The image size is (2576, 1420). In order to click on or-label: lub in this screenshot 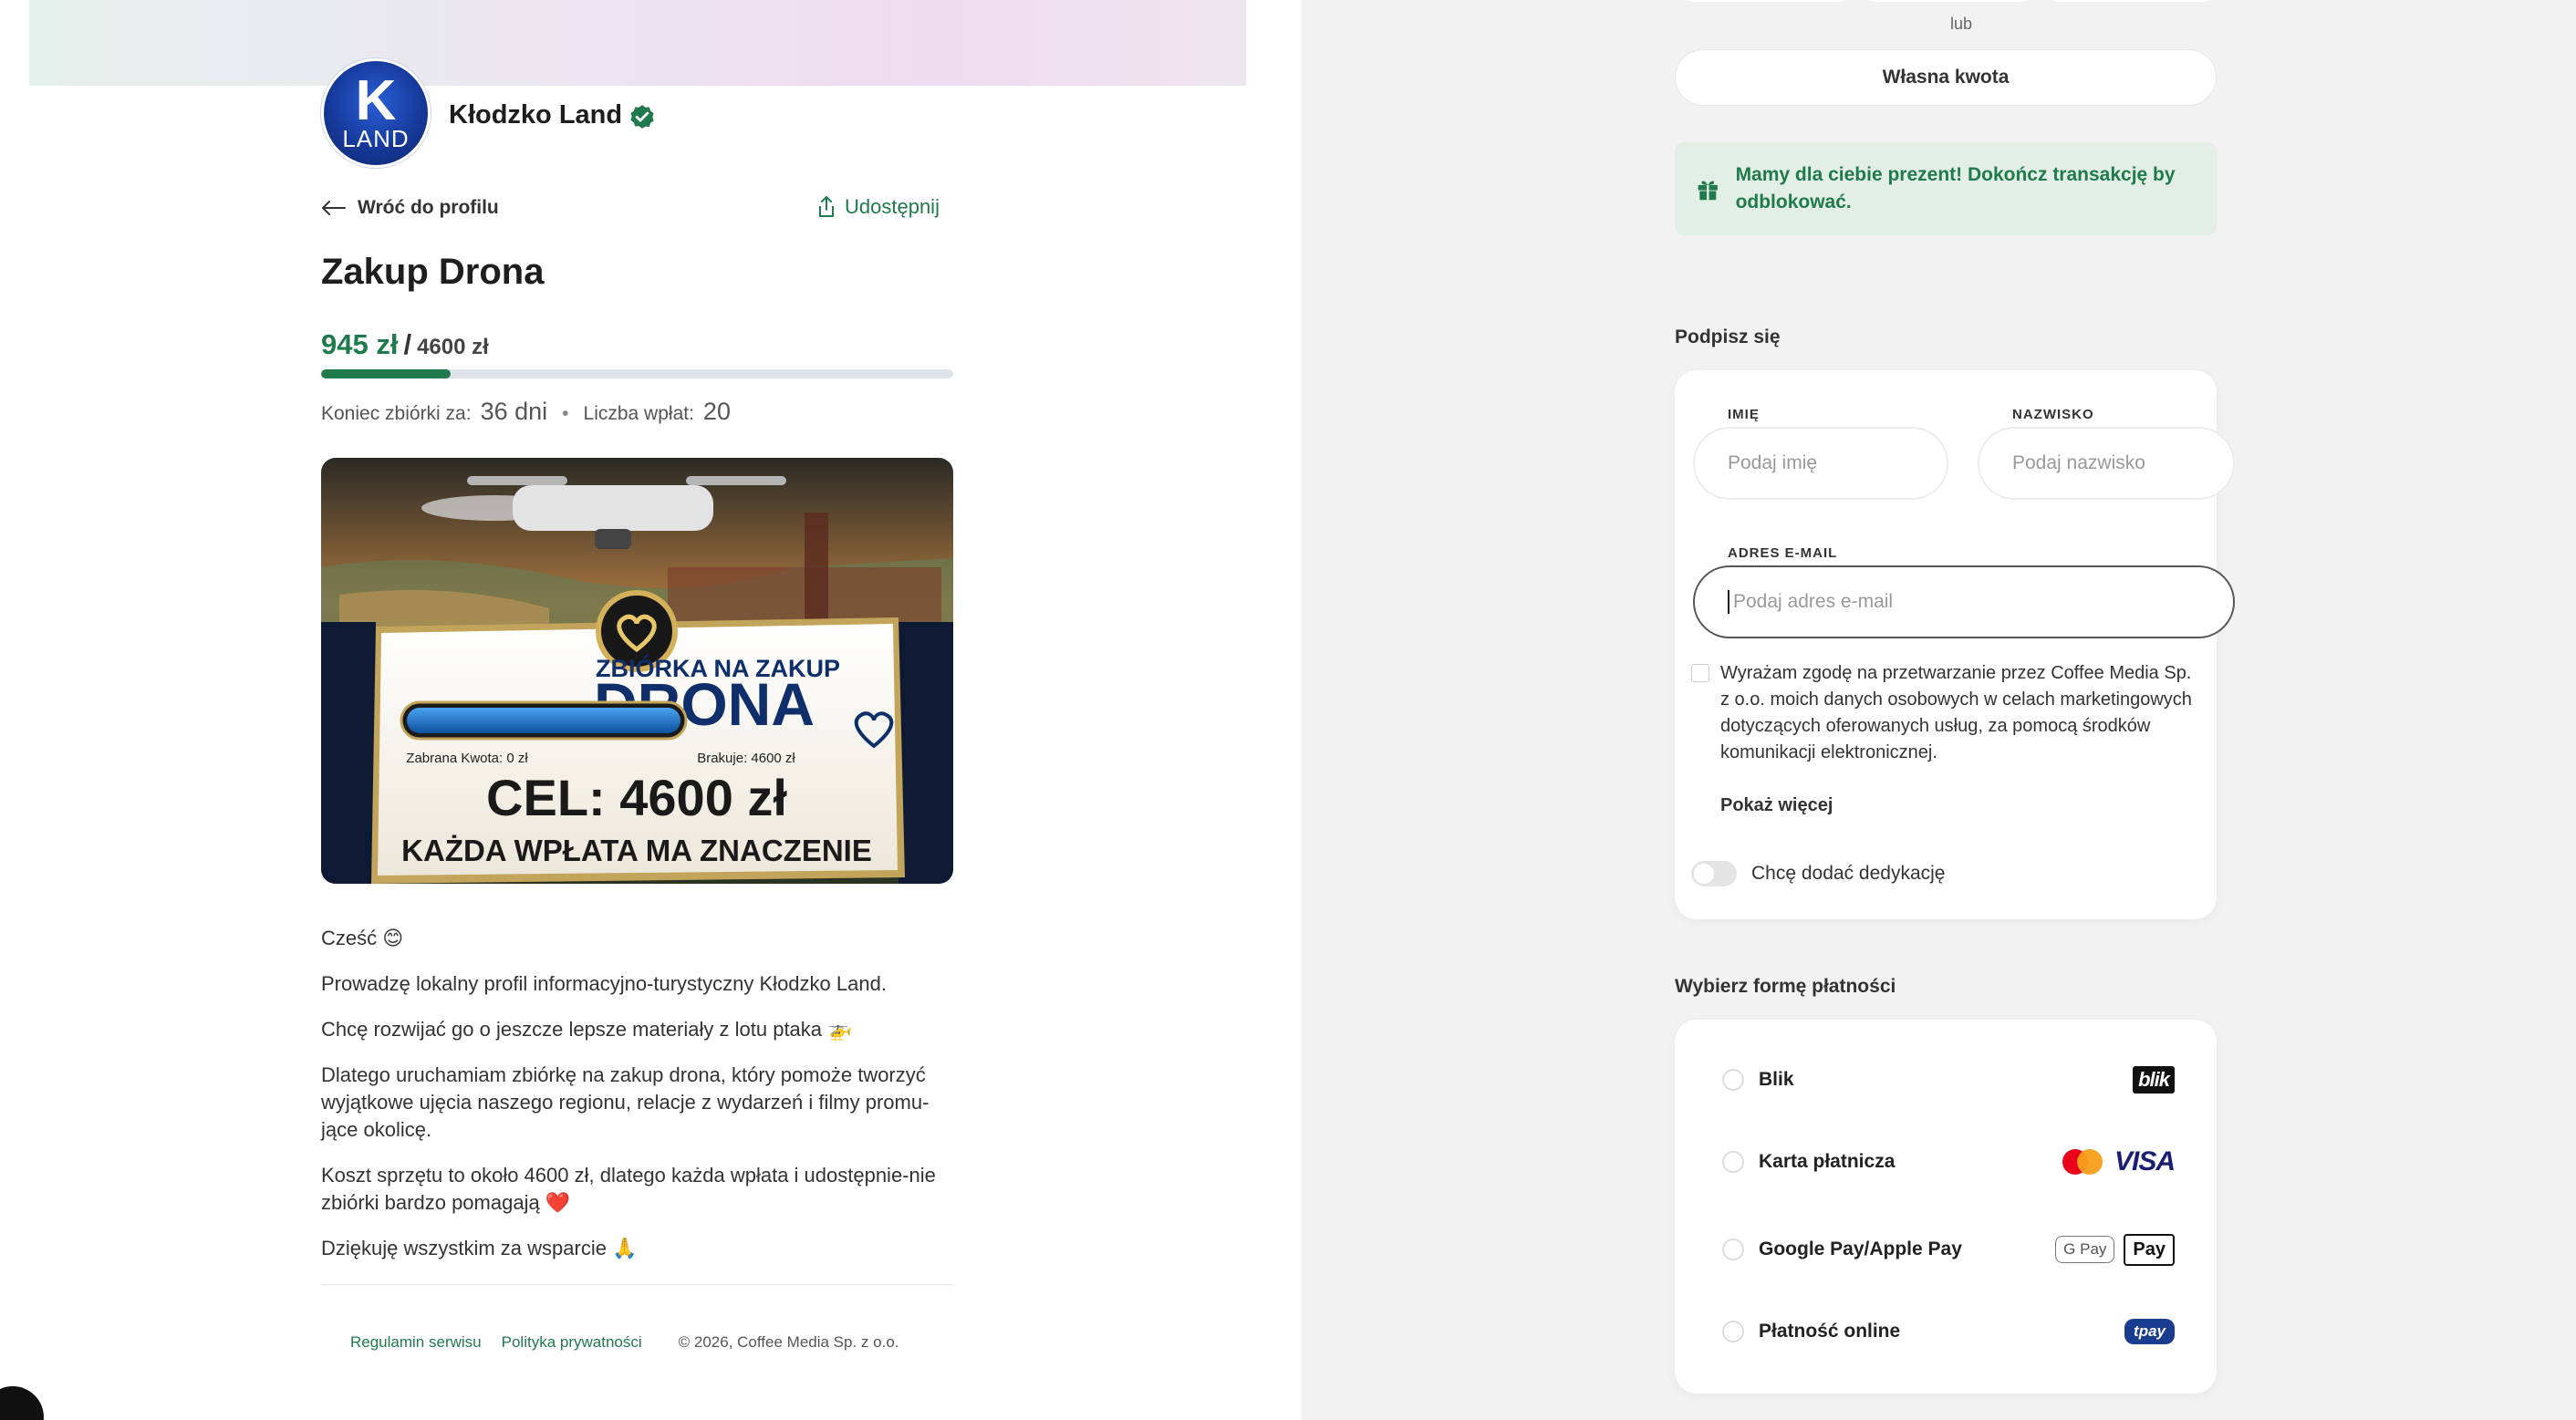, I will do `click(1961, 24)`.